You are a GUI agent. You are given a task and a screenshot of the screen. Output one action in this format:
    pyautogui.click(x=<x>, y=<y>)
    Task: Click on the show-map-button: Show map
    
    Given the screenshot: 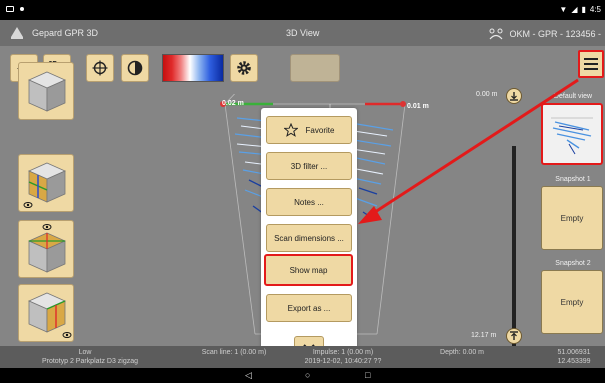 What is the action you would take?
    pyautogui.click(x=308, y=270)
    